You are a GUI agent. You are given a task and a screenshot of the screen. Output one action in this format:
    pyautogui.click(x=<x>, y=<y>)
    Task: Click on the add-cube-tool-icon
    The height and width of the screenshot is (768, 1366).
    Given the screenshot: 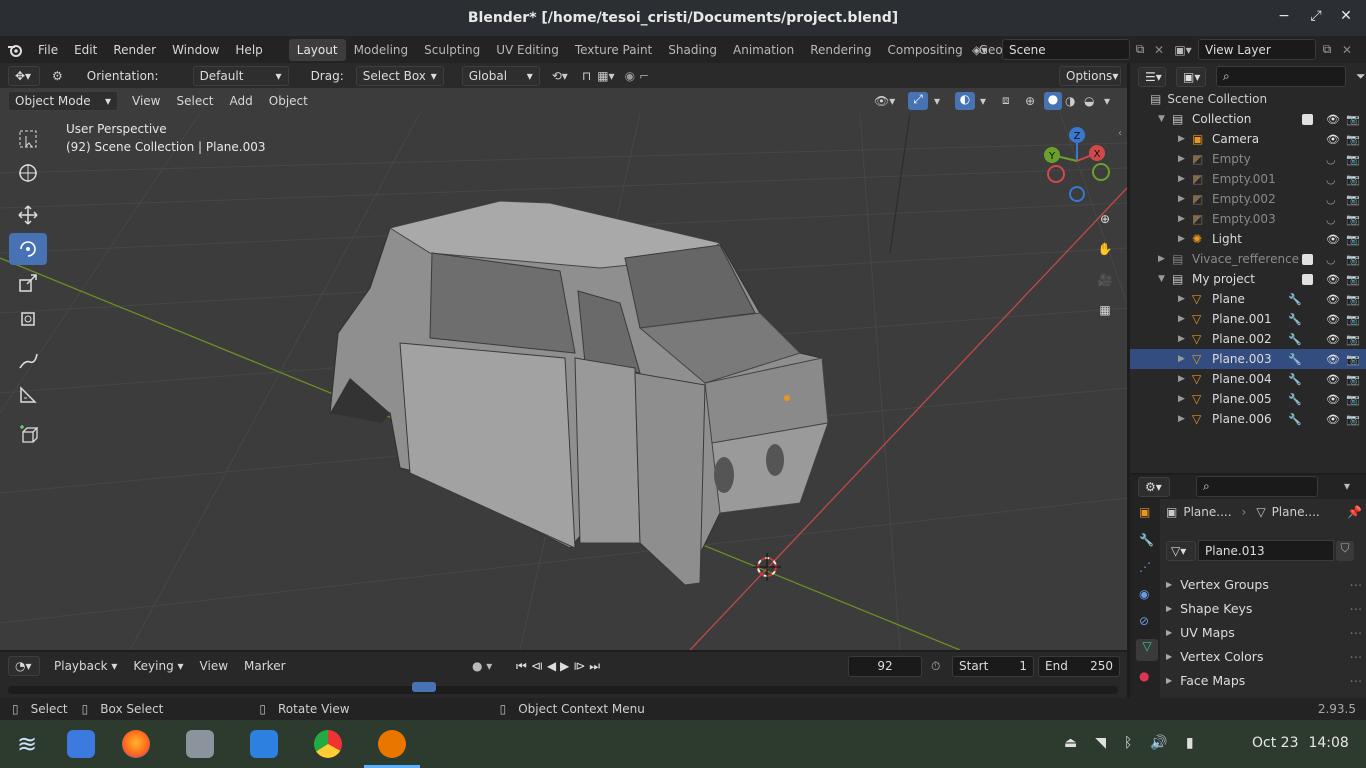 What is the action you would take?
    pyautogui.click(x=28, y=435)
    